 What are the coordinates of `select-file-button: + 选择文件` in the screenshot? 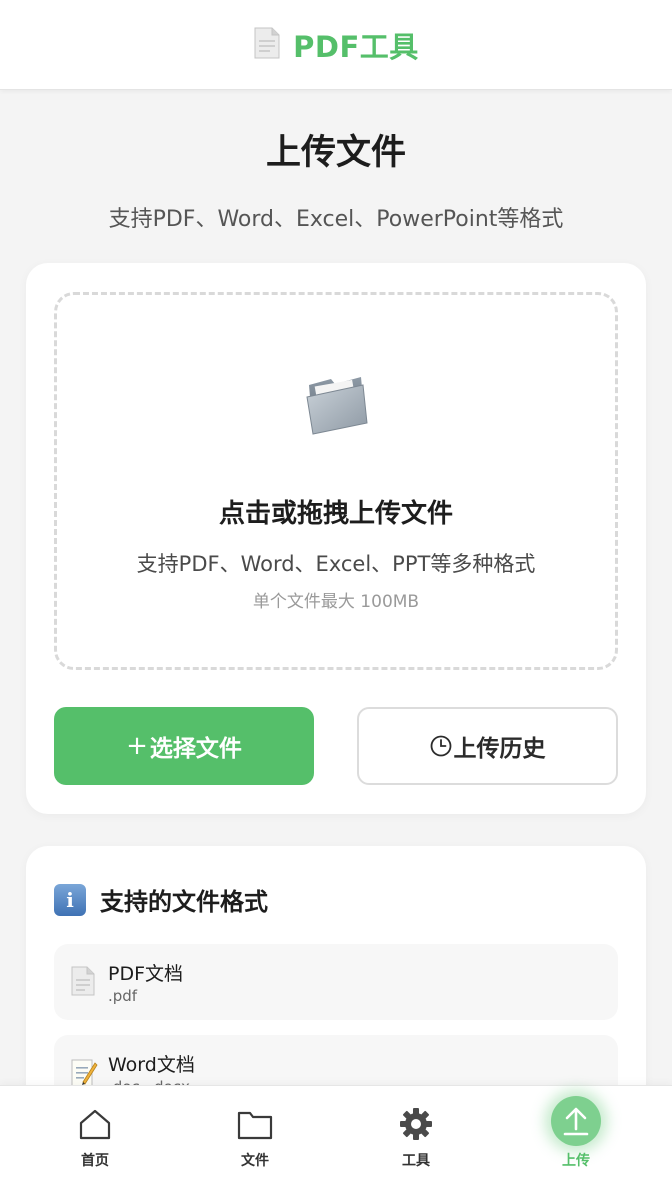 It's located at (184, 746).